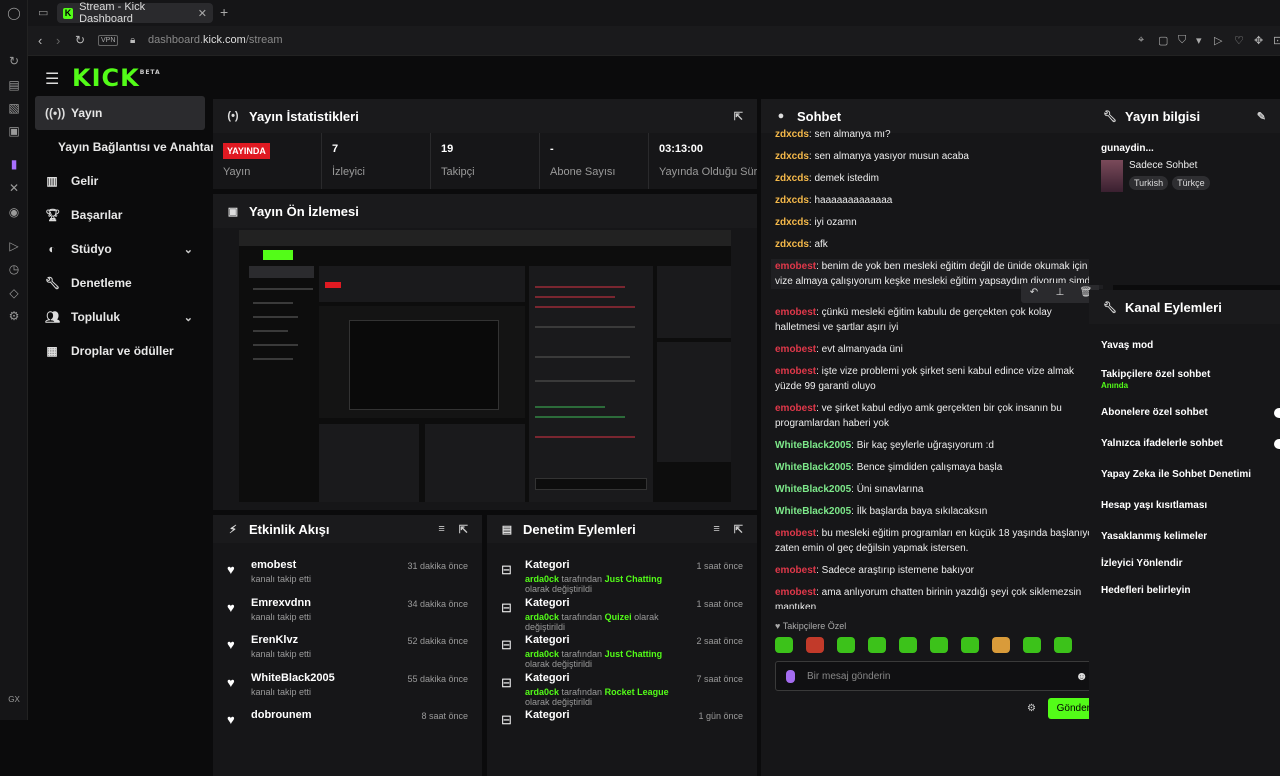 The width and height of the screenshot is (1280, 776). Describe the element at coordinates (1031, 708) in the screenshot. I see `chat-settings-icon: ⚙` at that location.